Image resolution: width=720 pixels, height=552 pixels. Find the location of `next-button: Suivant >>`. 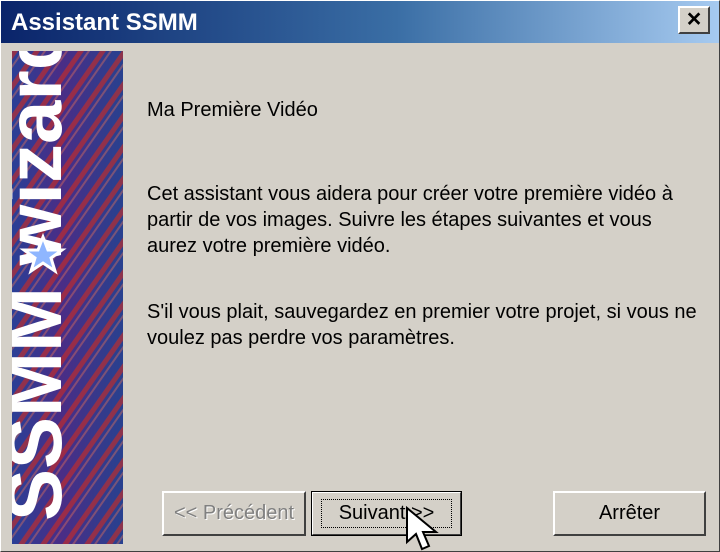

next-button: Suivant >> is located at coordinates (386, 513).